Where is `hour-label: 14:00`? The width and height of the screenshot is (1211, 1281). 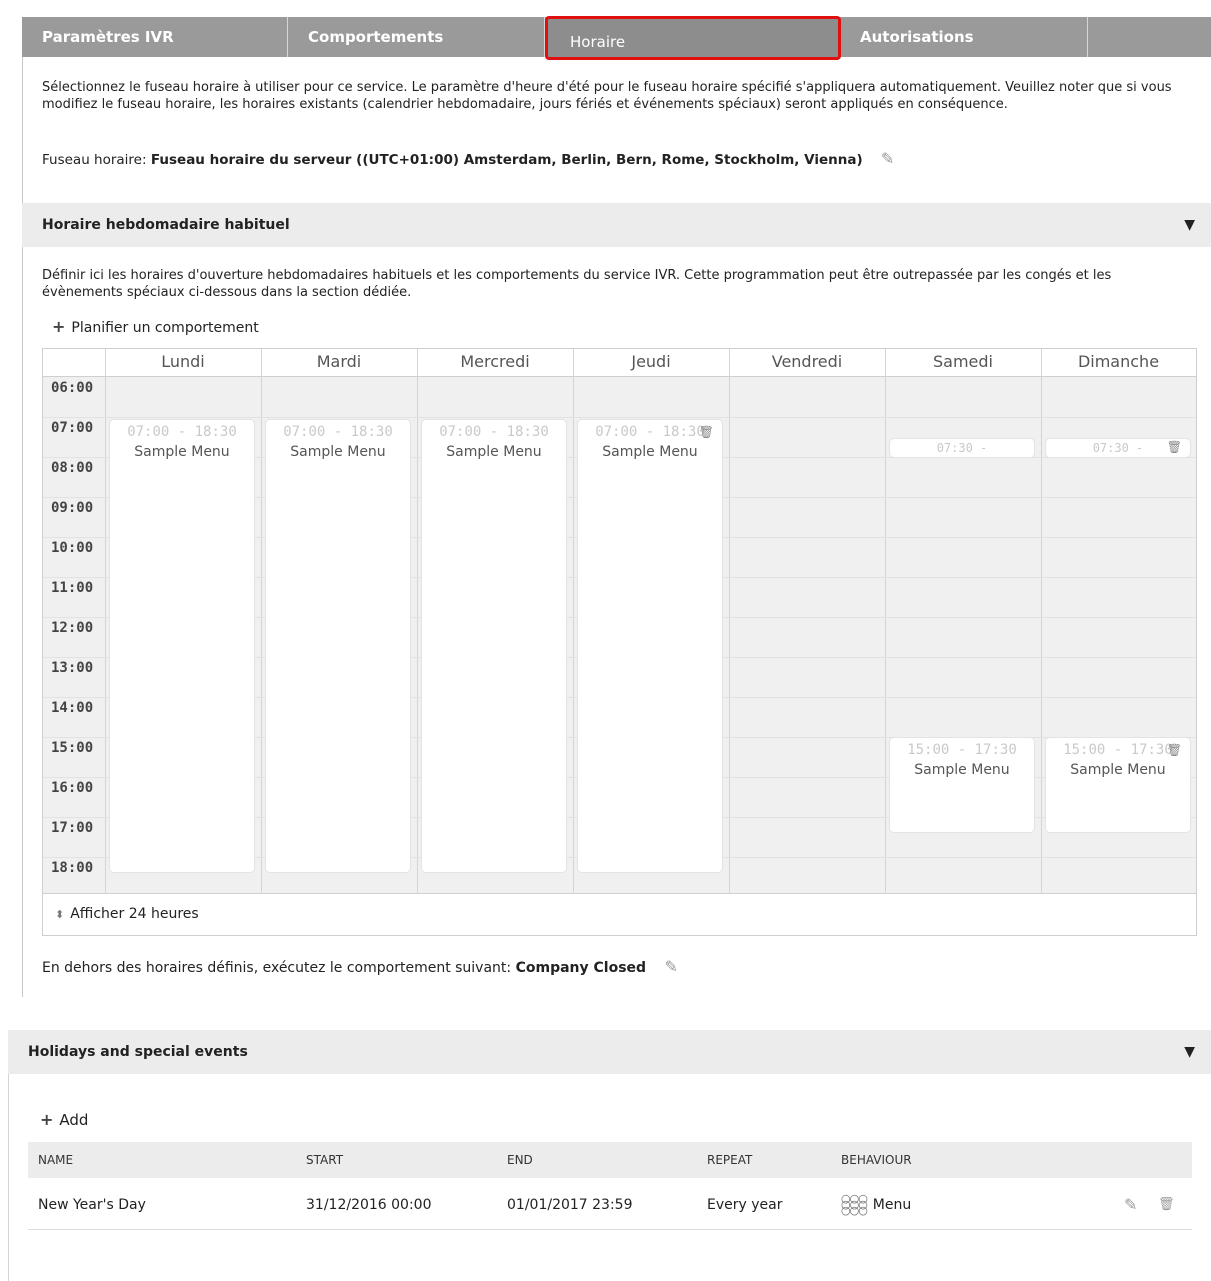 hour-label: 14:00 is located at coordinates (72, 708).